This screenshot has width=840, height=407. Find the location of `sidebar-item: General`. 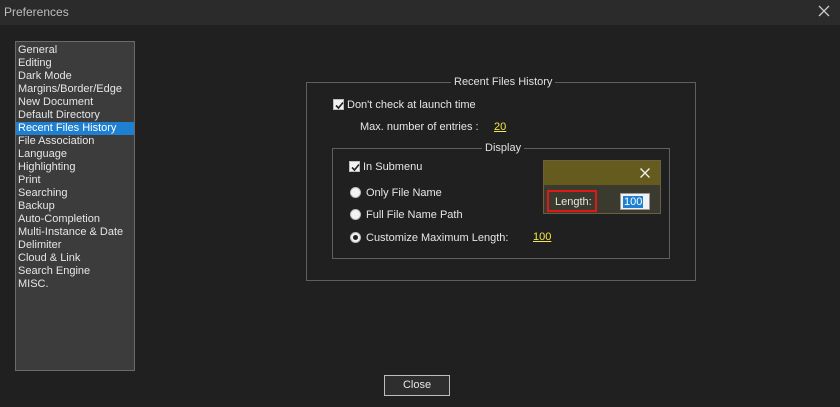

sidebar-item: General is located at coordinates (75, 50).